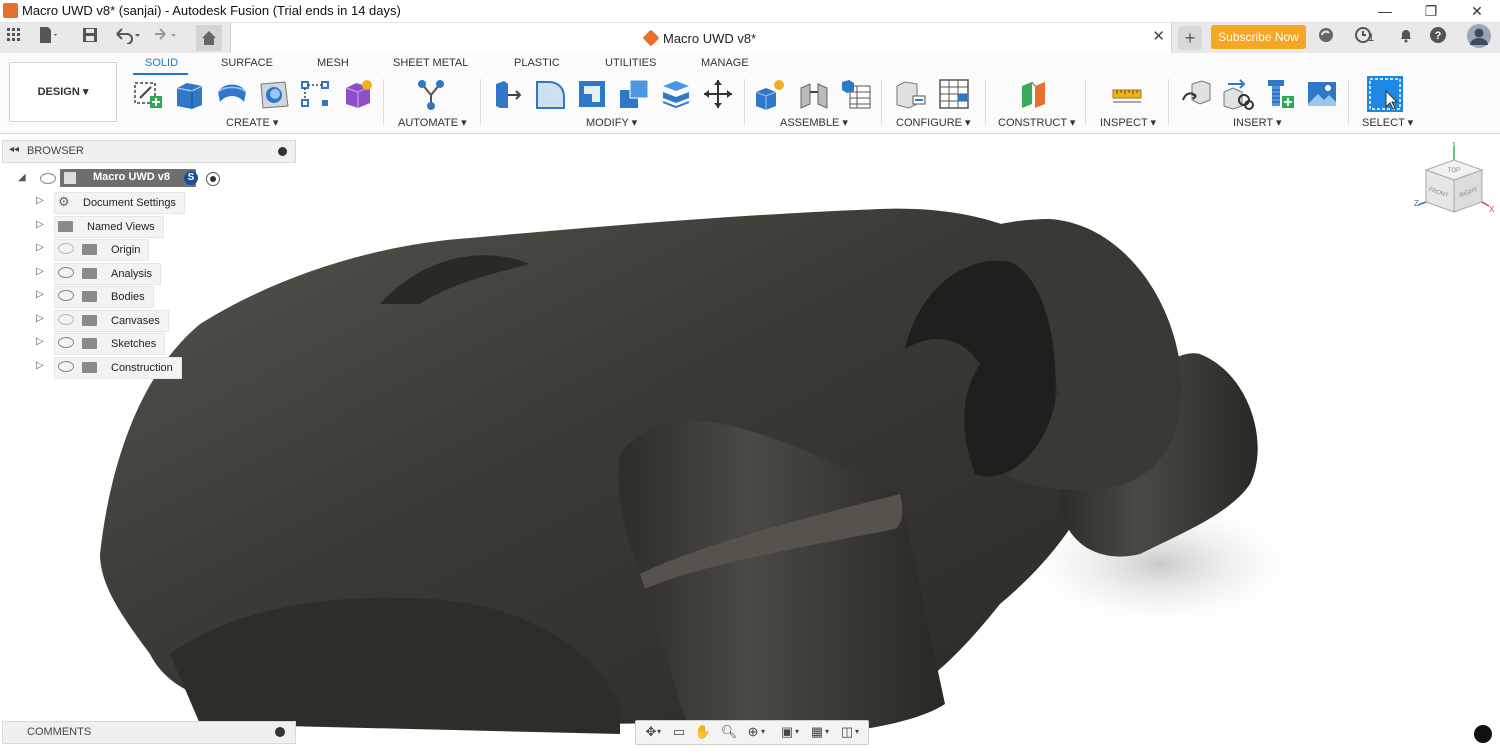 The height and width of the screenshot is (756, 1500). What do you see at coordinates (763, 732) in the screenshot?
I see `zoom-dropdown-icon: ▾` at bounding box center [763, 732].